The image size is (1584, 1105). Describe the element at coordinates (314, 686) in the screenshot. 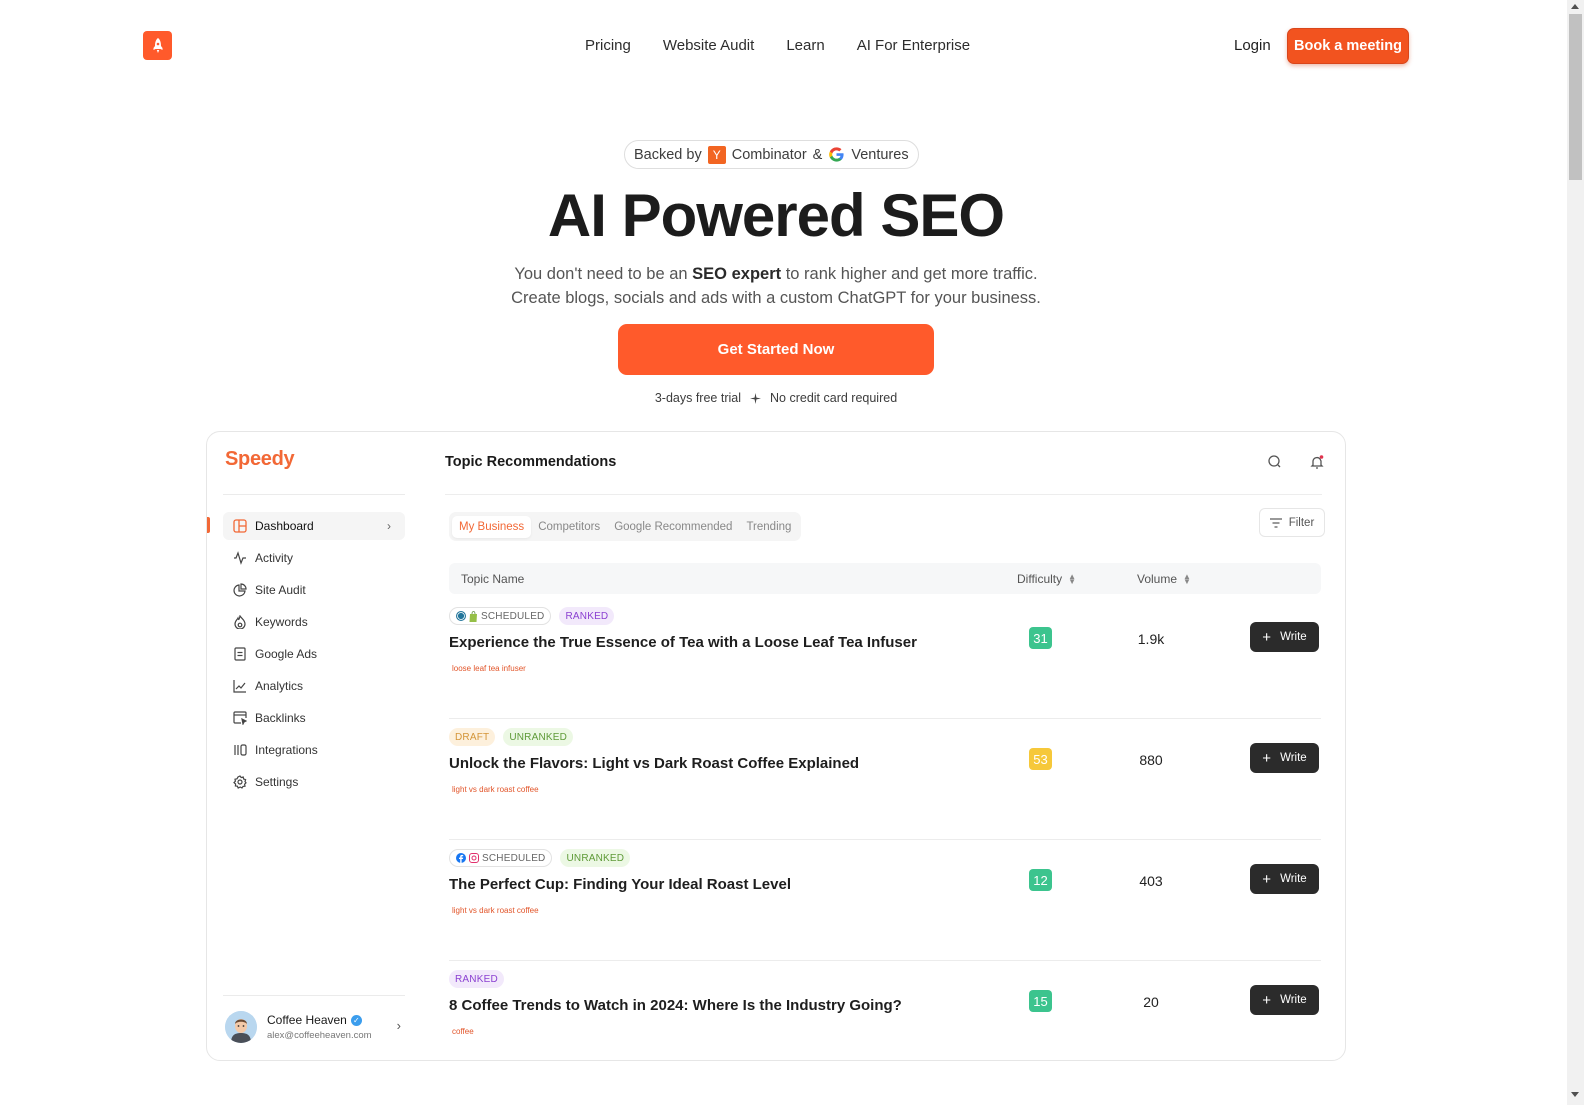

I see `sidebar-item-analytics: Analytics` at that location.